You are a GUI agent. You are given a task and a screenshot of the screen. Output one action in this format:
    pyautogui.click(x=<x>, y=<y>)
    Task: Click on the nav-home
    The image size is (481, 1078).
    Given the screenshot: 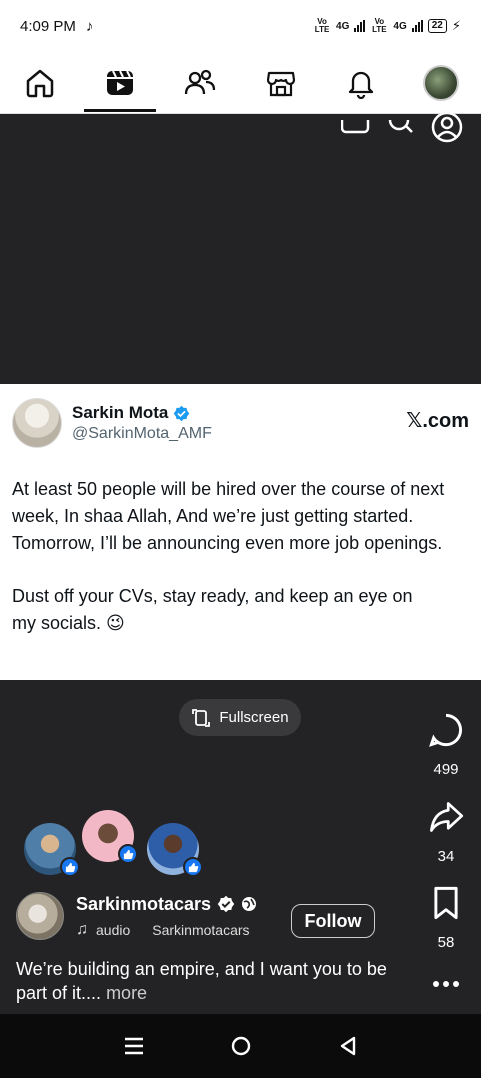 What is the action you would take?
    pyautogui.click(x=40, y=83)
    